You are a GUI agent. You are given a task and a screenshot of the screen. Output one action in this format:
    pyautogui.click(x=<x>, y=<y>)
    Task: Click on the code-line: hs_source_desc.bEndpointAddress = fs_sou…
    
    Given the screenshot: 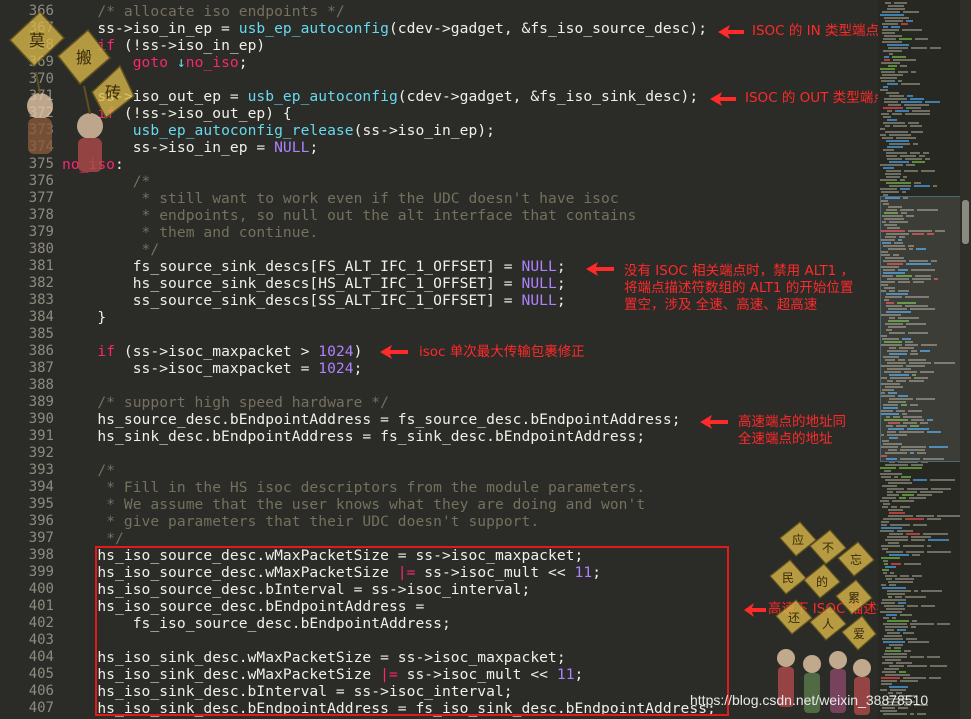 What is the action you would take?
    pyautogui.click(x=371, y=419)
    